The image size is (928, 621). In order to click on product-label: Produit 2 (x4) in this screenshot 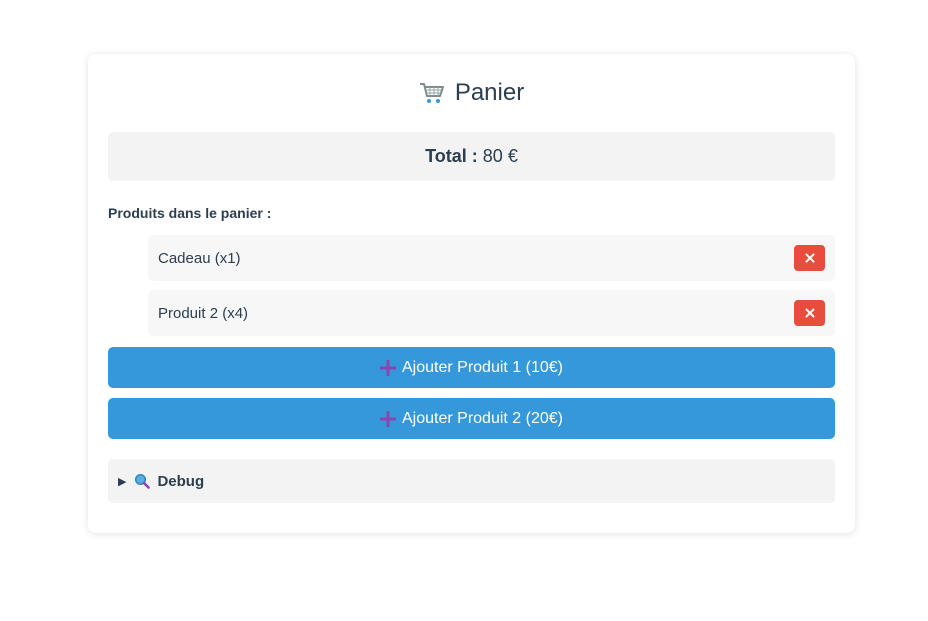, I will do `click(203, 313)`.